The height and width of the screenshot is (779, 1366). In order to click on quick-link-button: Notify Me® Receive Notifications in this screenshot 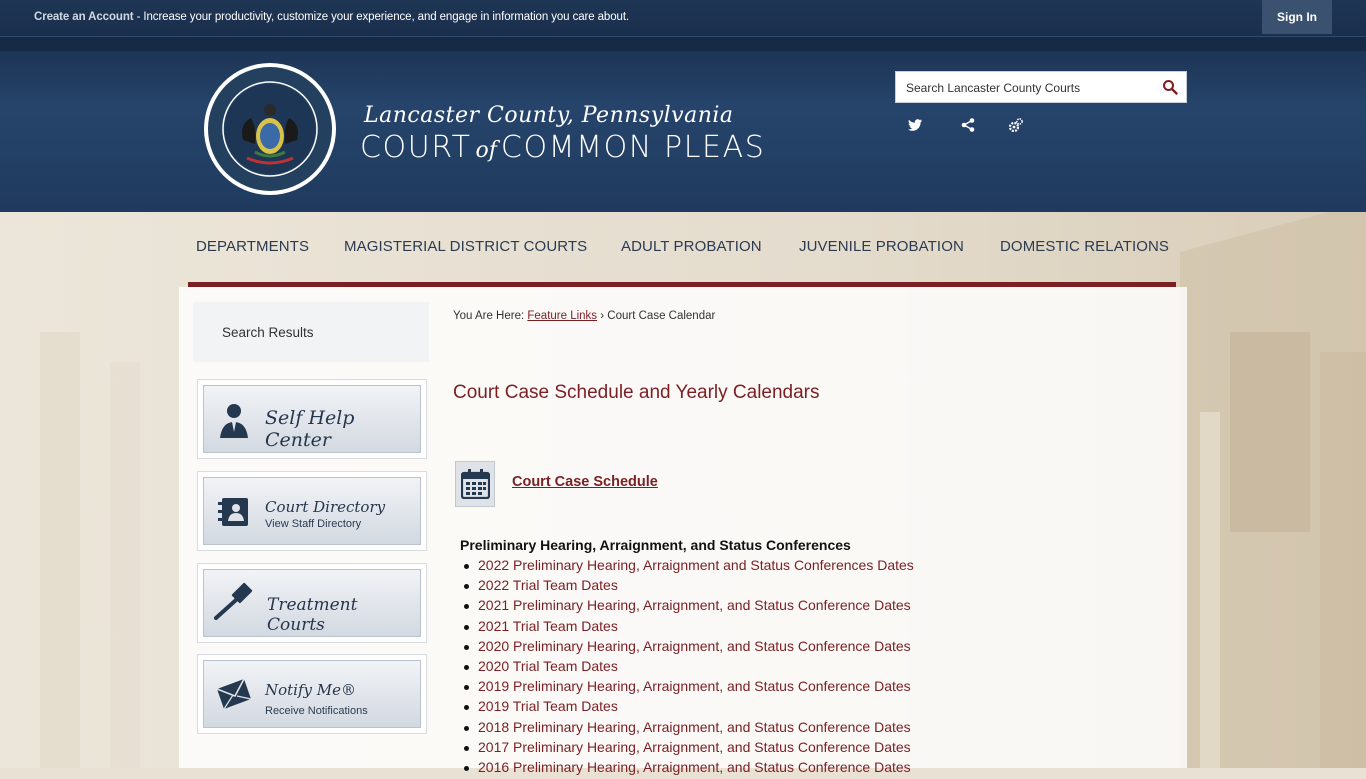, I will do `click(312, 694)`.